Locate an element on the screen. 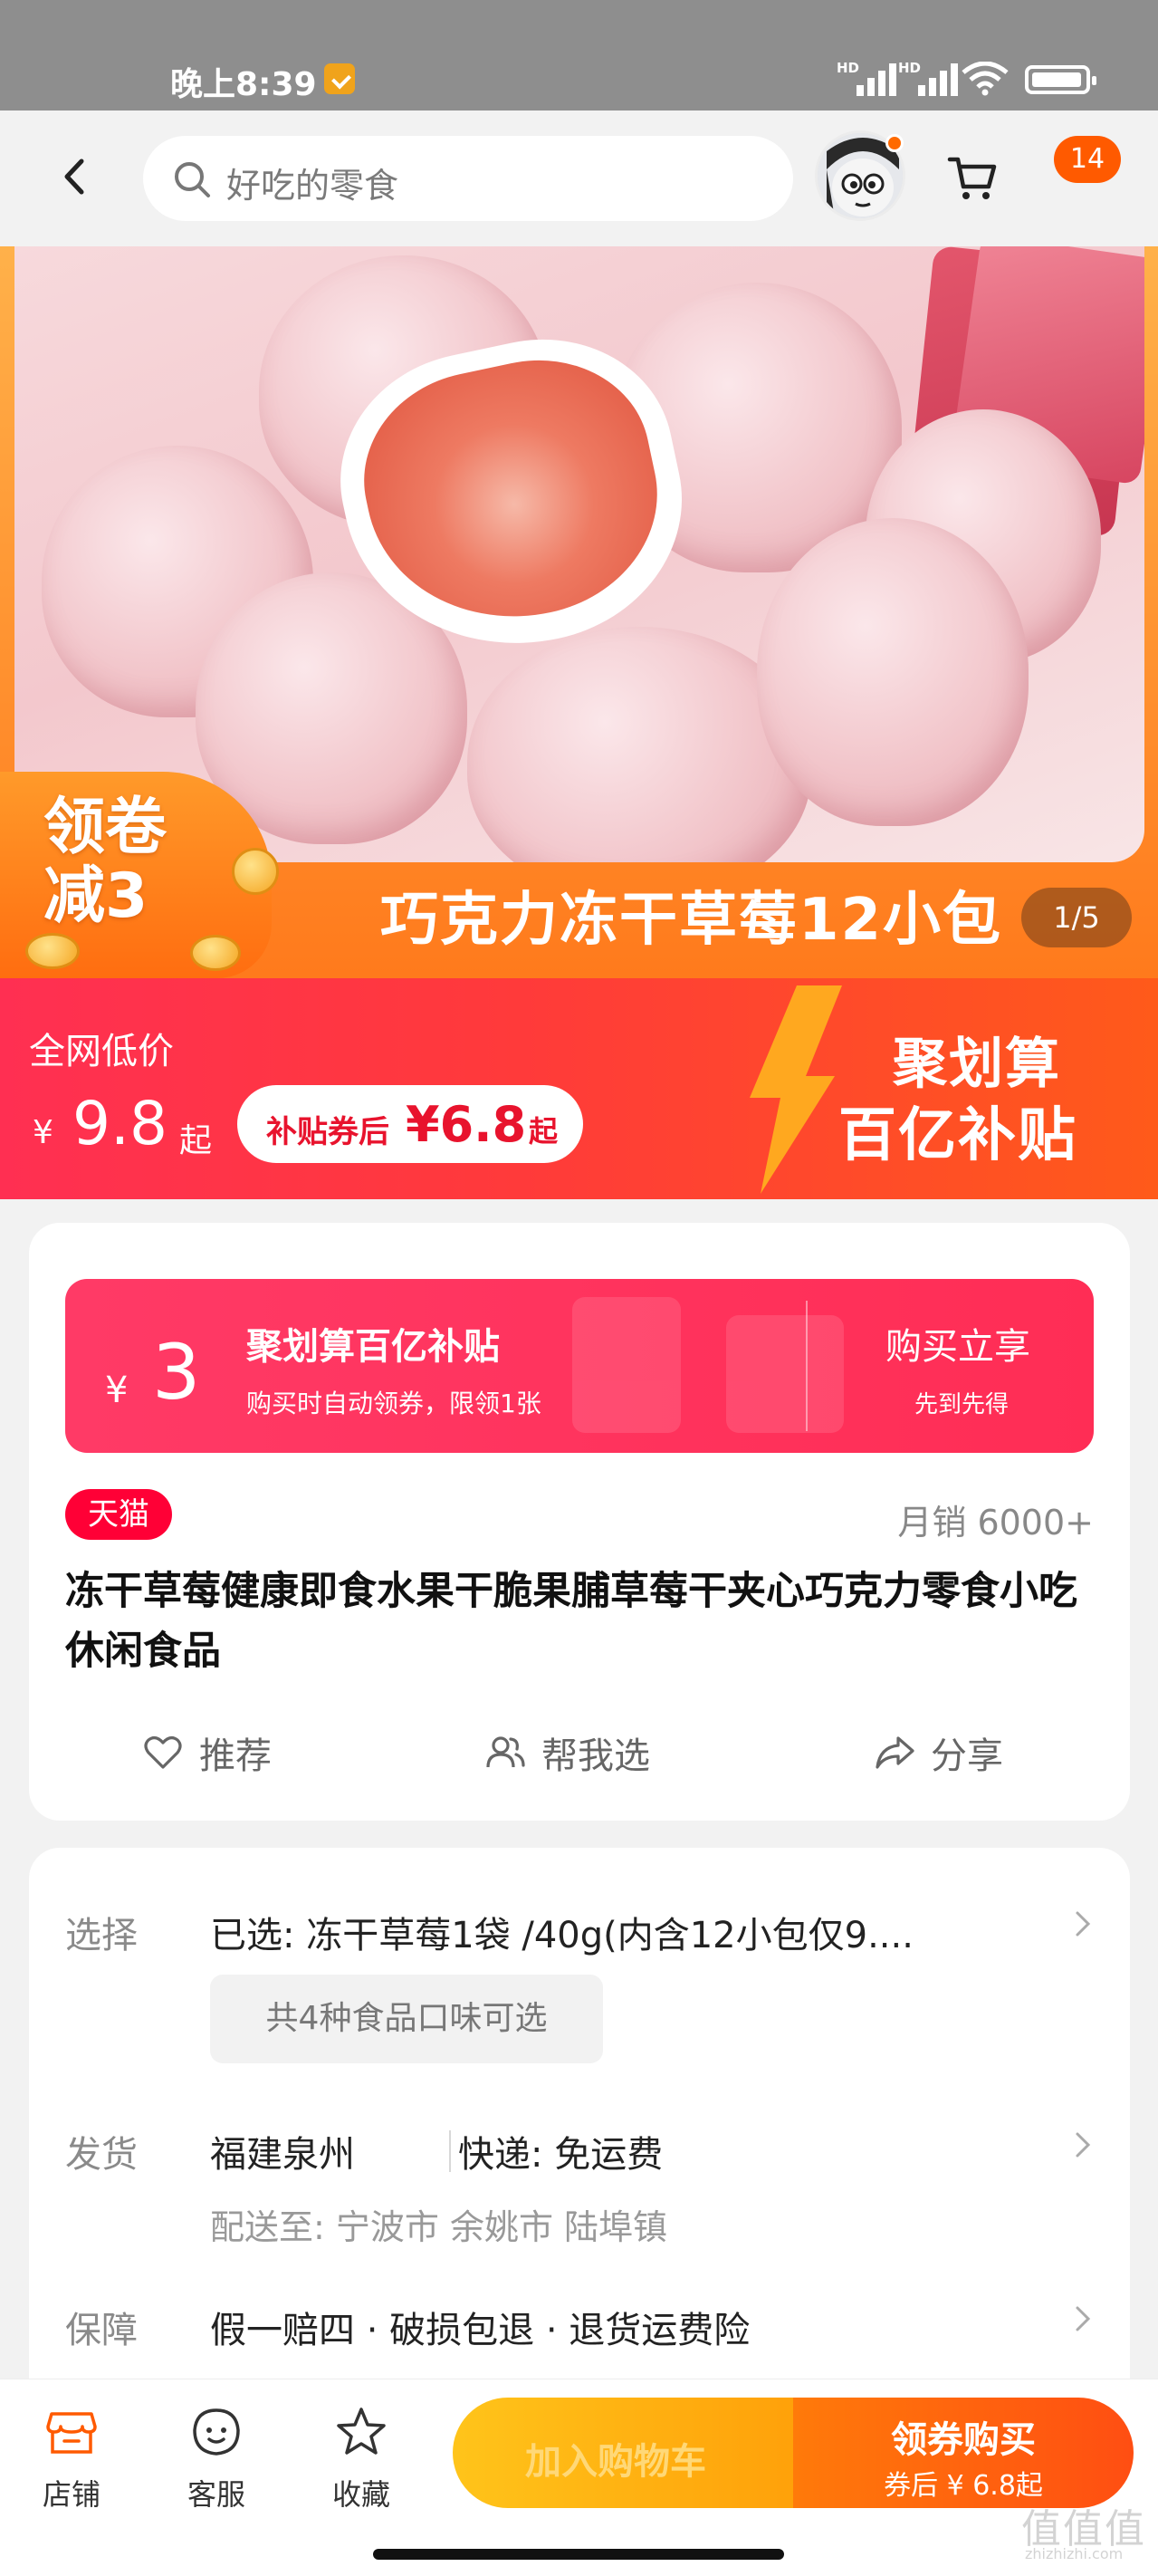 The height and width of the screenshot is (2576, 1158). top-nav: 好吃的零食 14 is located at coordinates (579, 178).